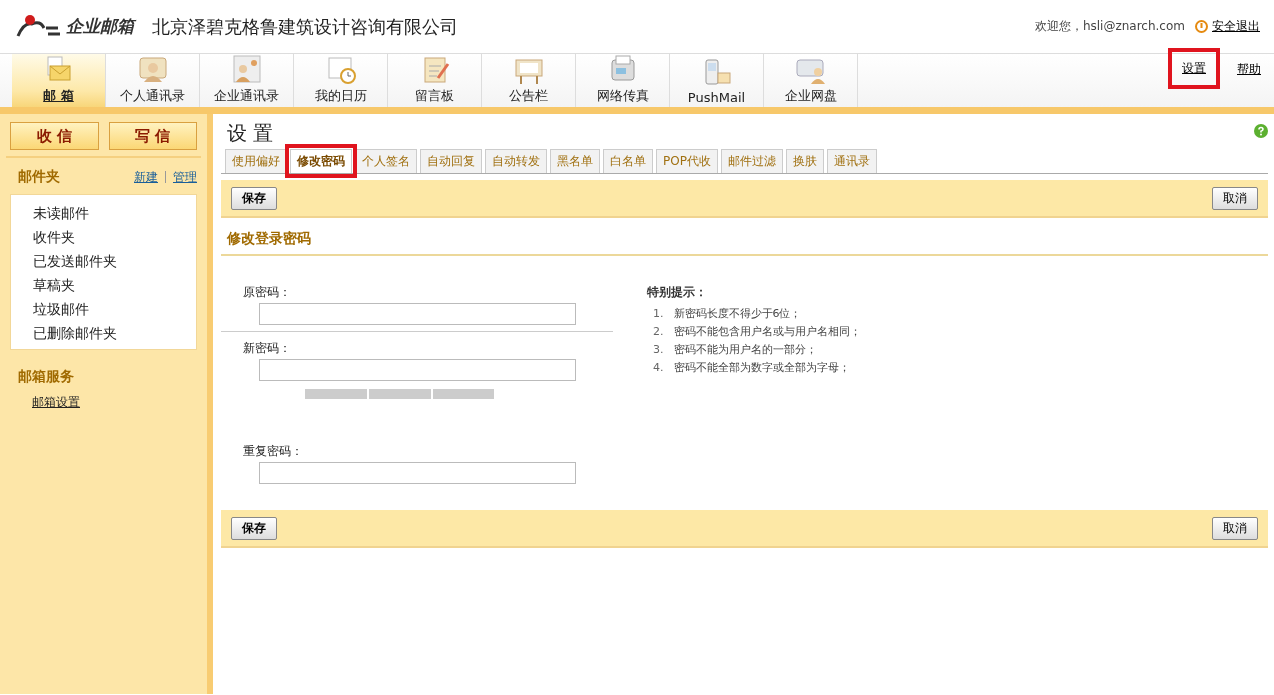 The width and height of the screenshot is (1274, 695). I want to click on folder-item: 已发送邮件夹, so click(114, 261).